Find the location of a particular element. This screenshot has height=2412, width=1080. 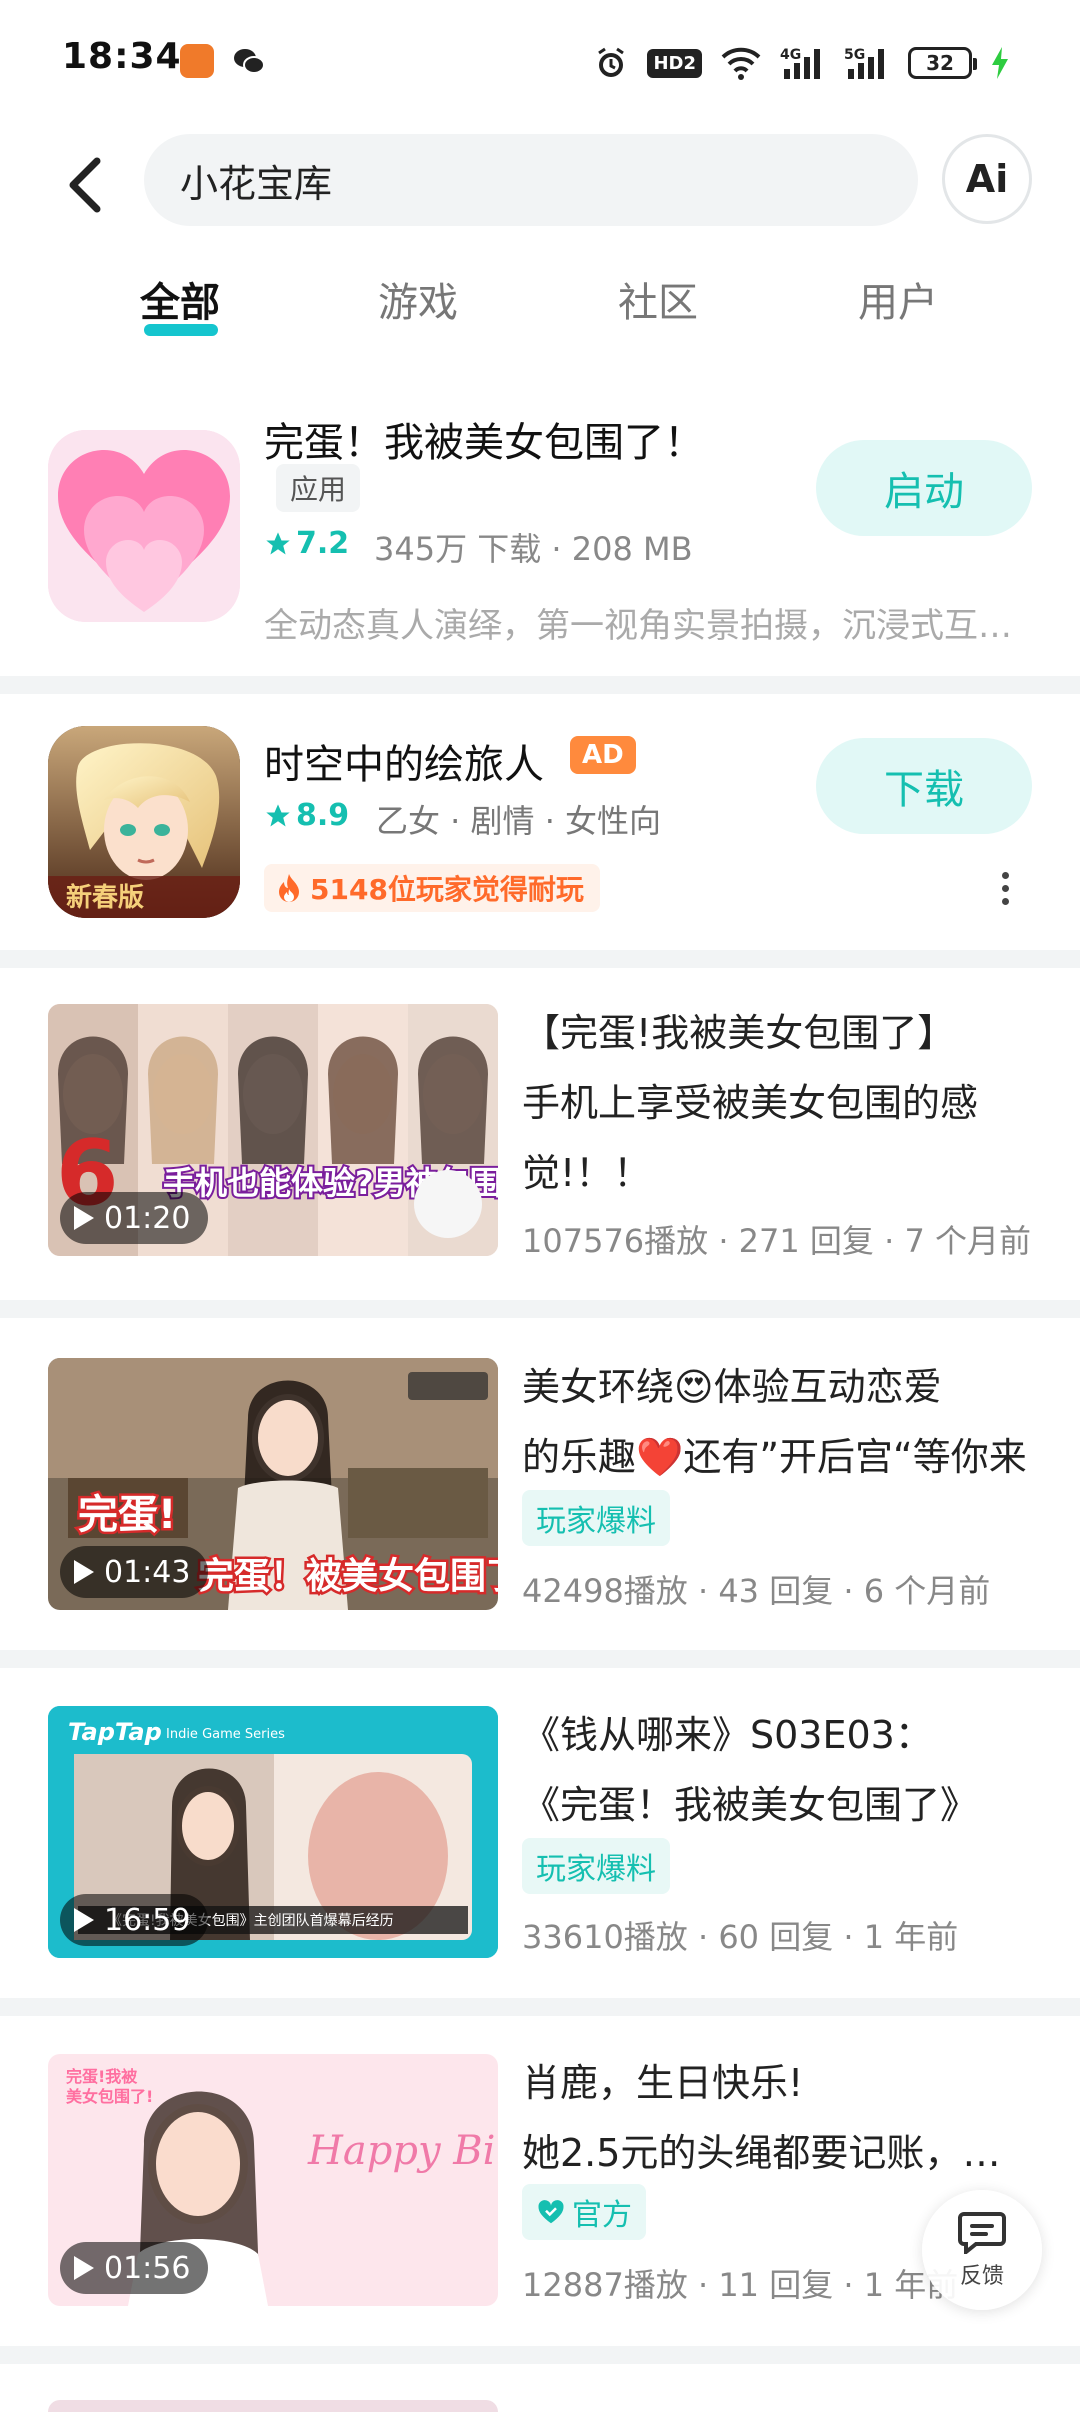

search-header: 小花宝库 Ai is located at coordinates (540, 180).